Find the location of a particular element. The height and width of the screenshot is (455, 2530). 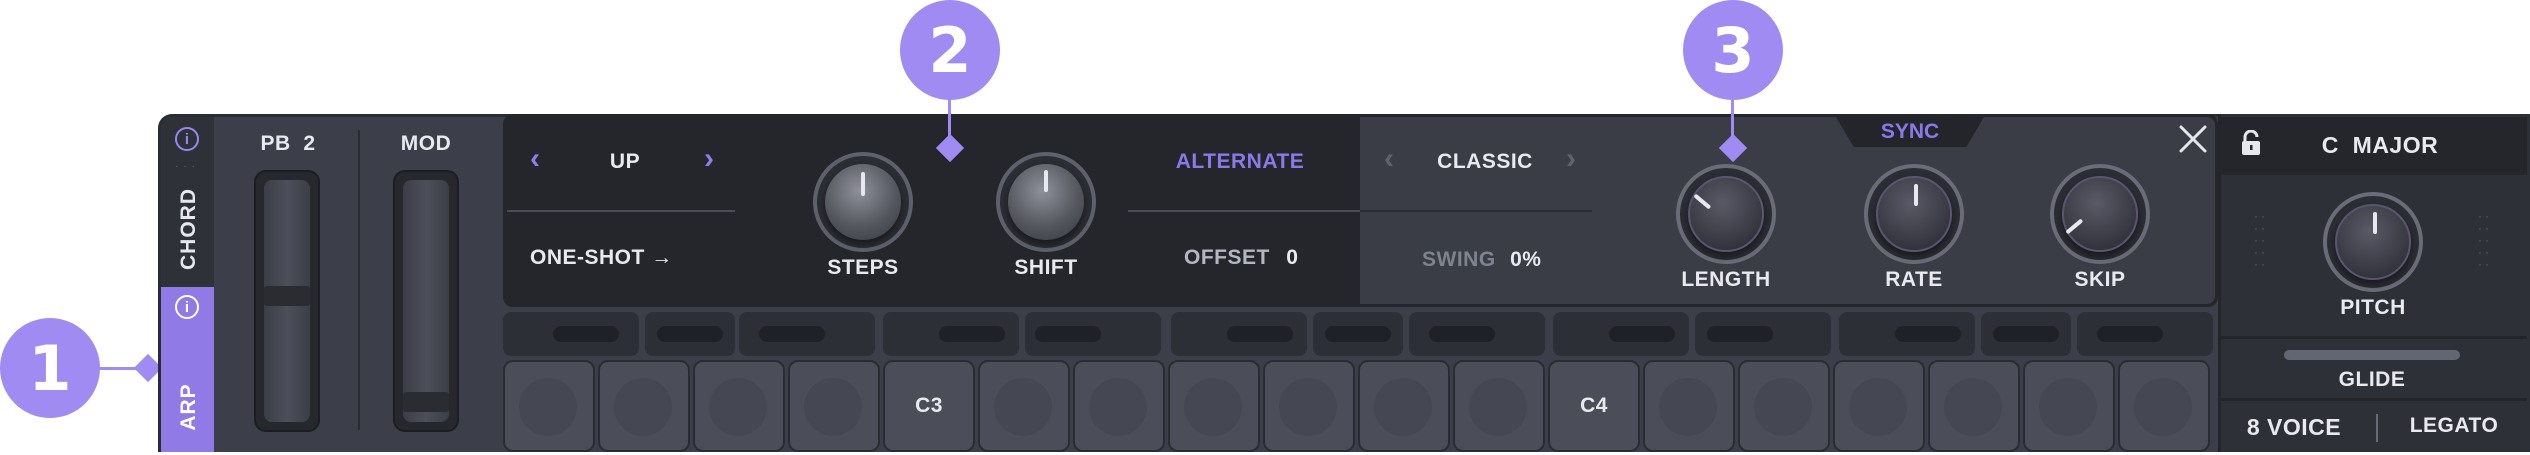

skip-label: SKIP is located at coordinates (2100, 279).